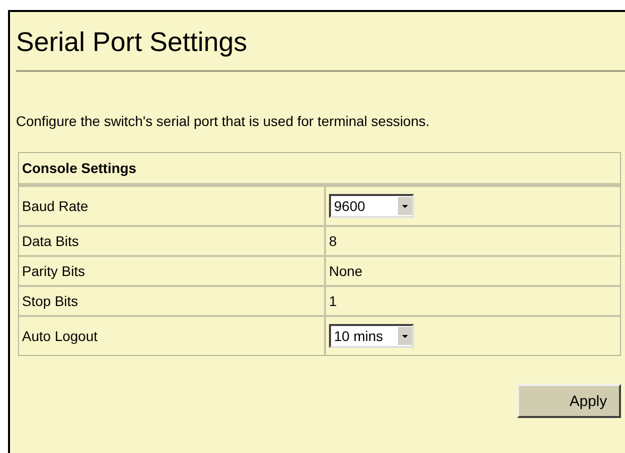 This screenshot has height=453, width=625. What do you see at coordinates (172, 271) in the screenshot?
I see `table-cell: Parity Bits` at bounding box center [172, 271].